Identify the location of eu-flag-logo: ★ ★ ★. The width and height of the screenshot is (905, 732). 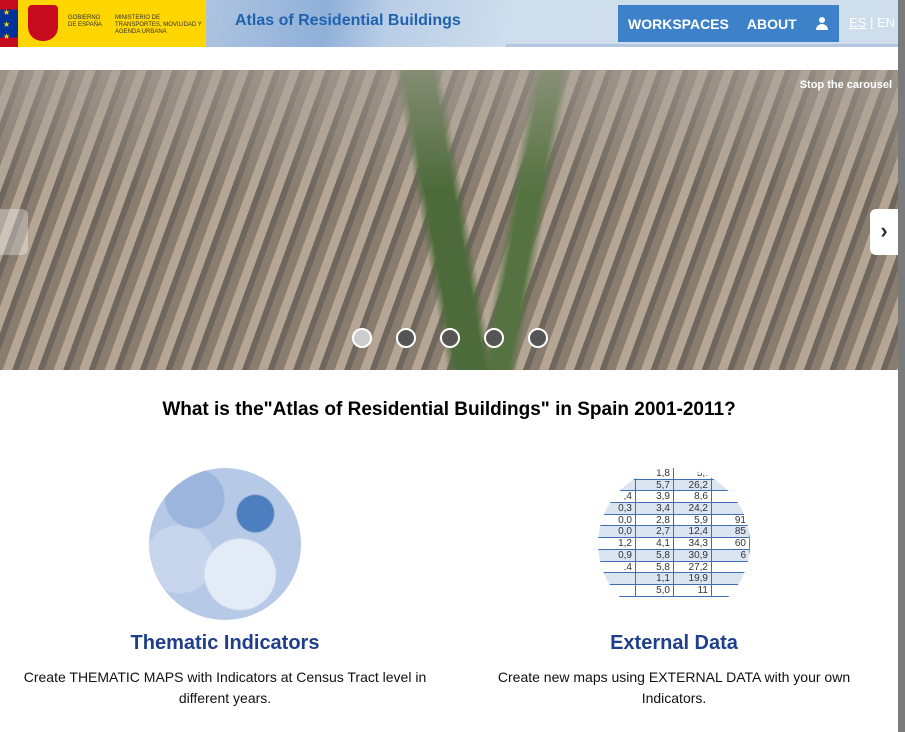
(9, 23).